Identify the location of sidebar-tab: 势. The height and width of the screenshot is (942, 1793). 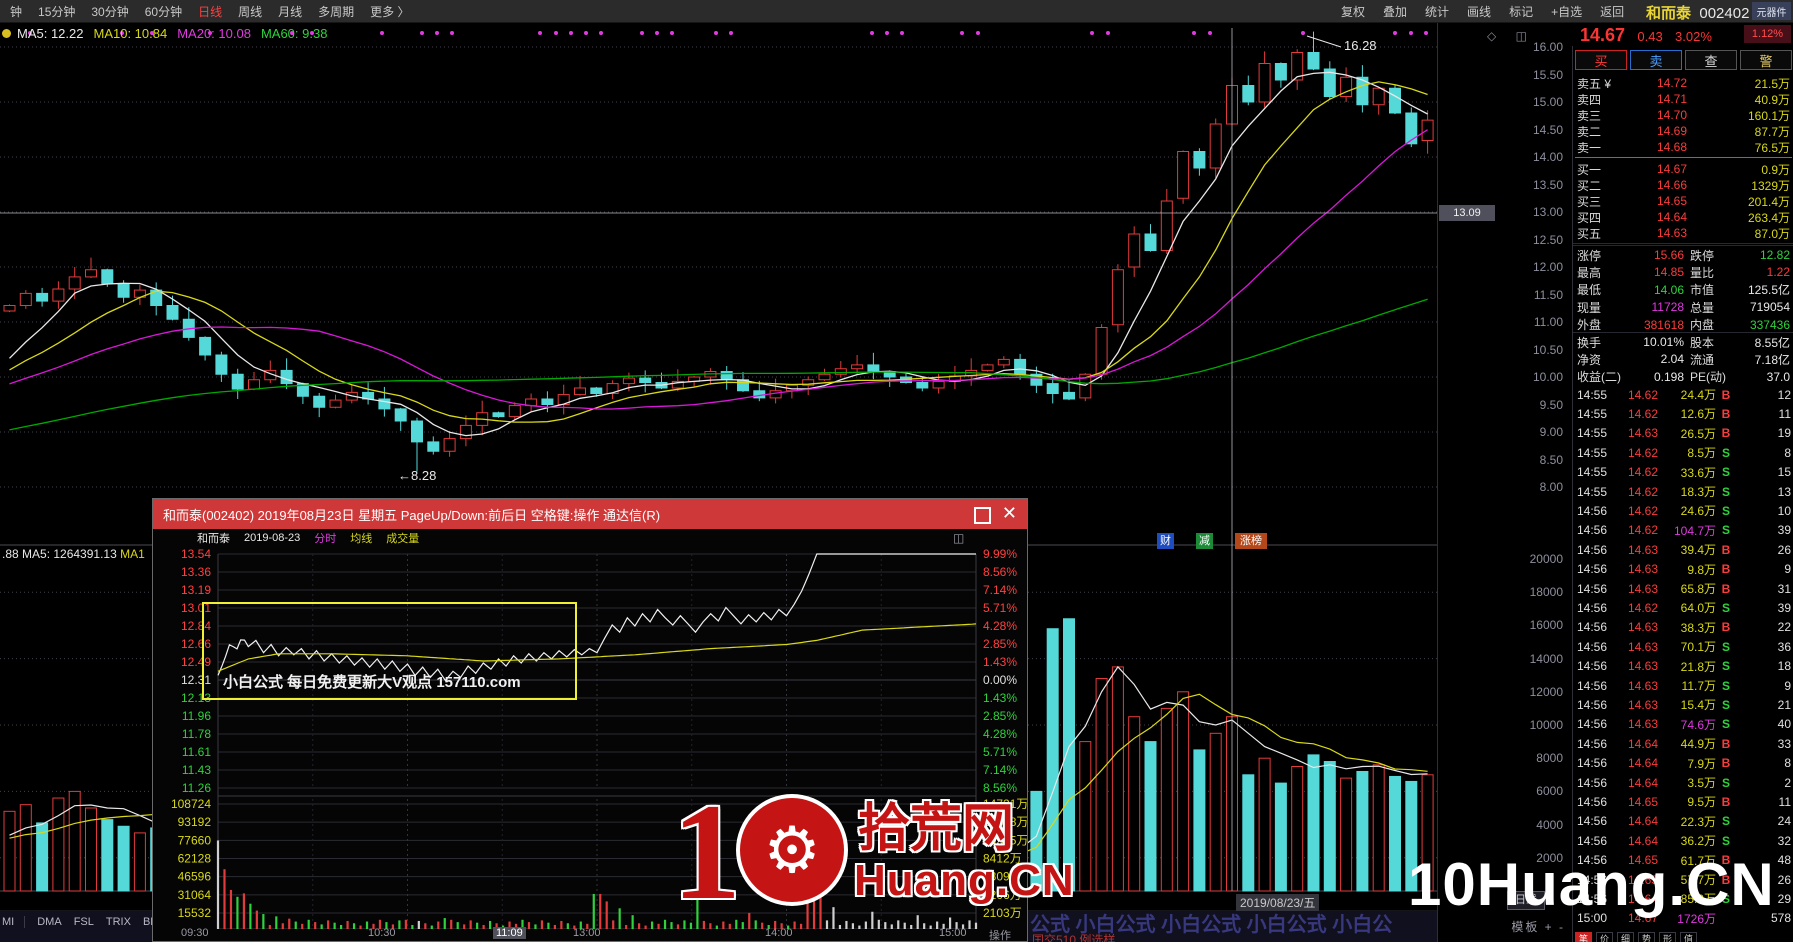
(1646, 937).